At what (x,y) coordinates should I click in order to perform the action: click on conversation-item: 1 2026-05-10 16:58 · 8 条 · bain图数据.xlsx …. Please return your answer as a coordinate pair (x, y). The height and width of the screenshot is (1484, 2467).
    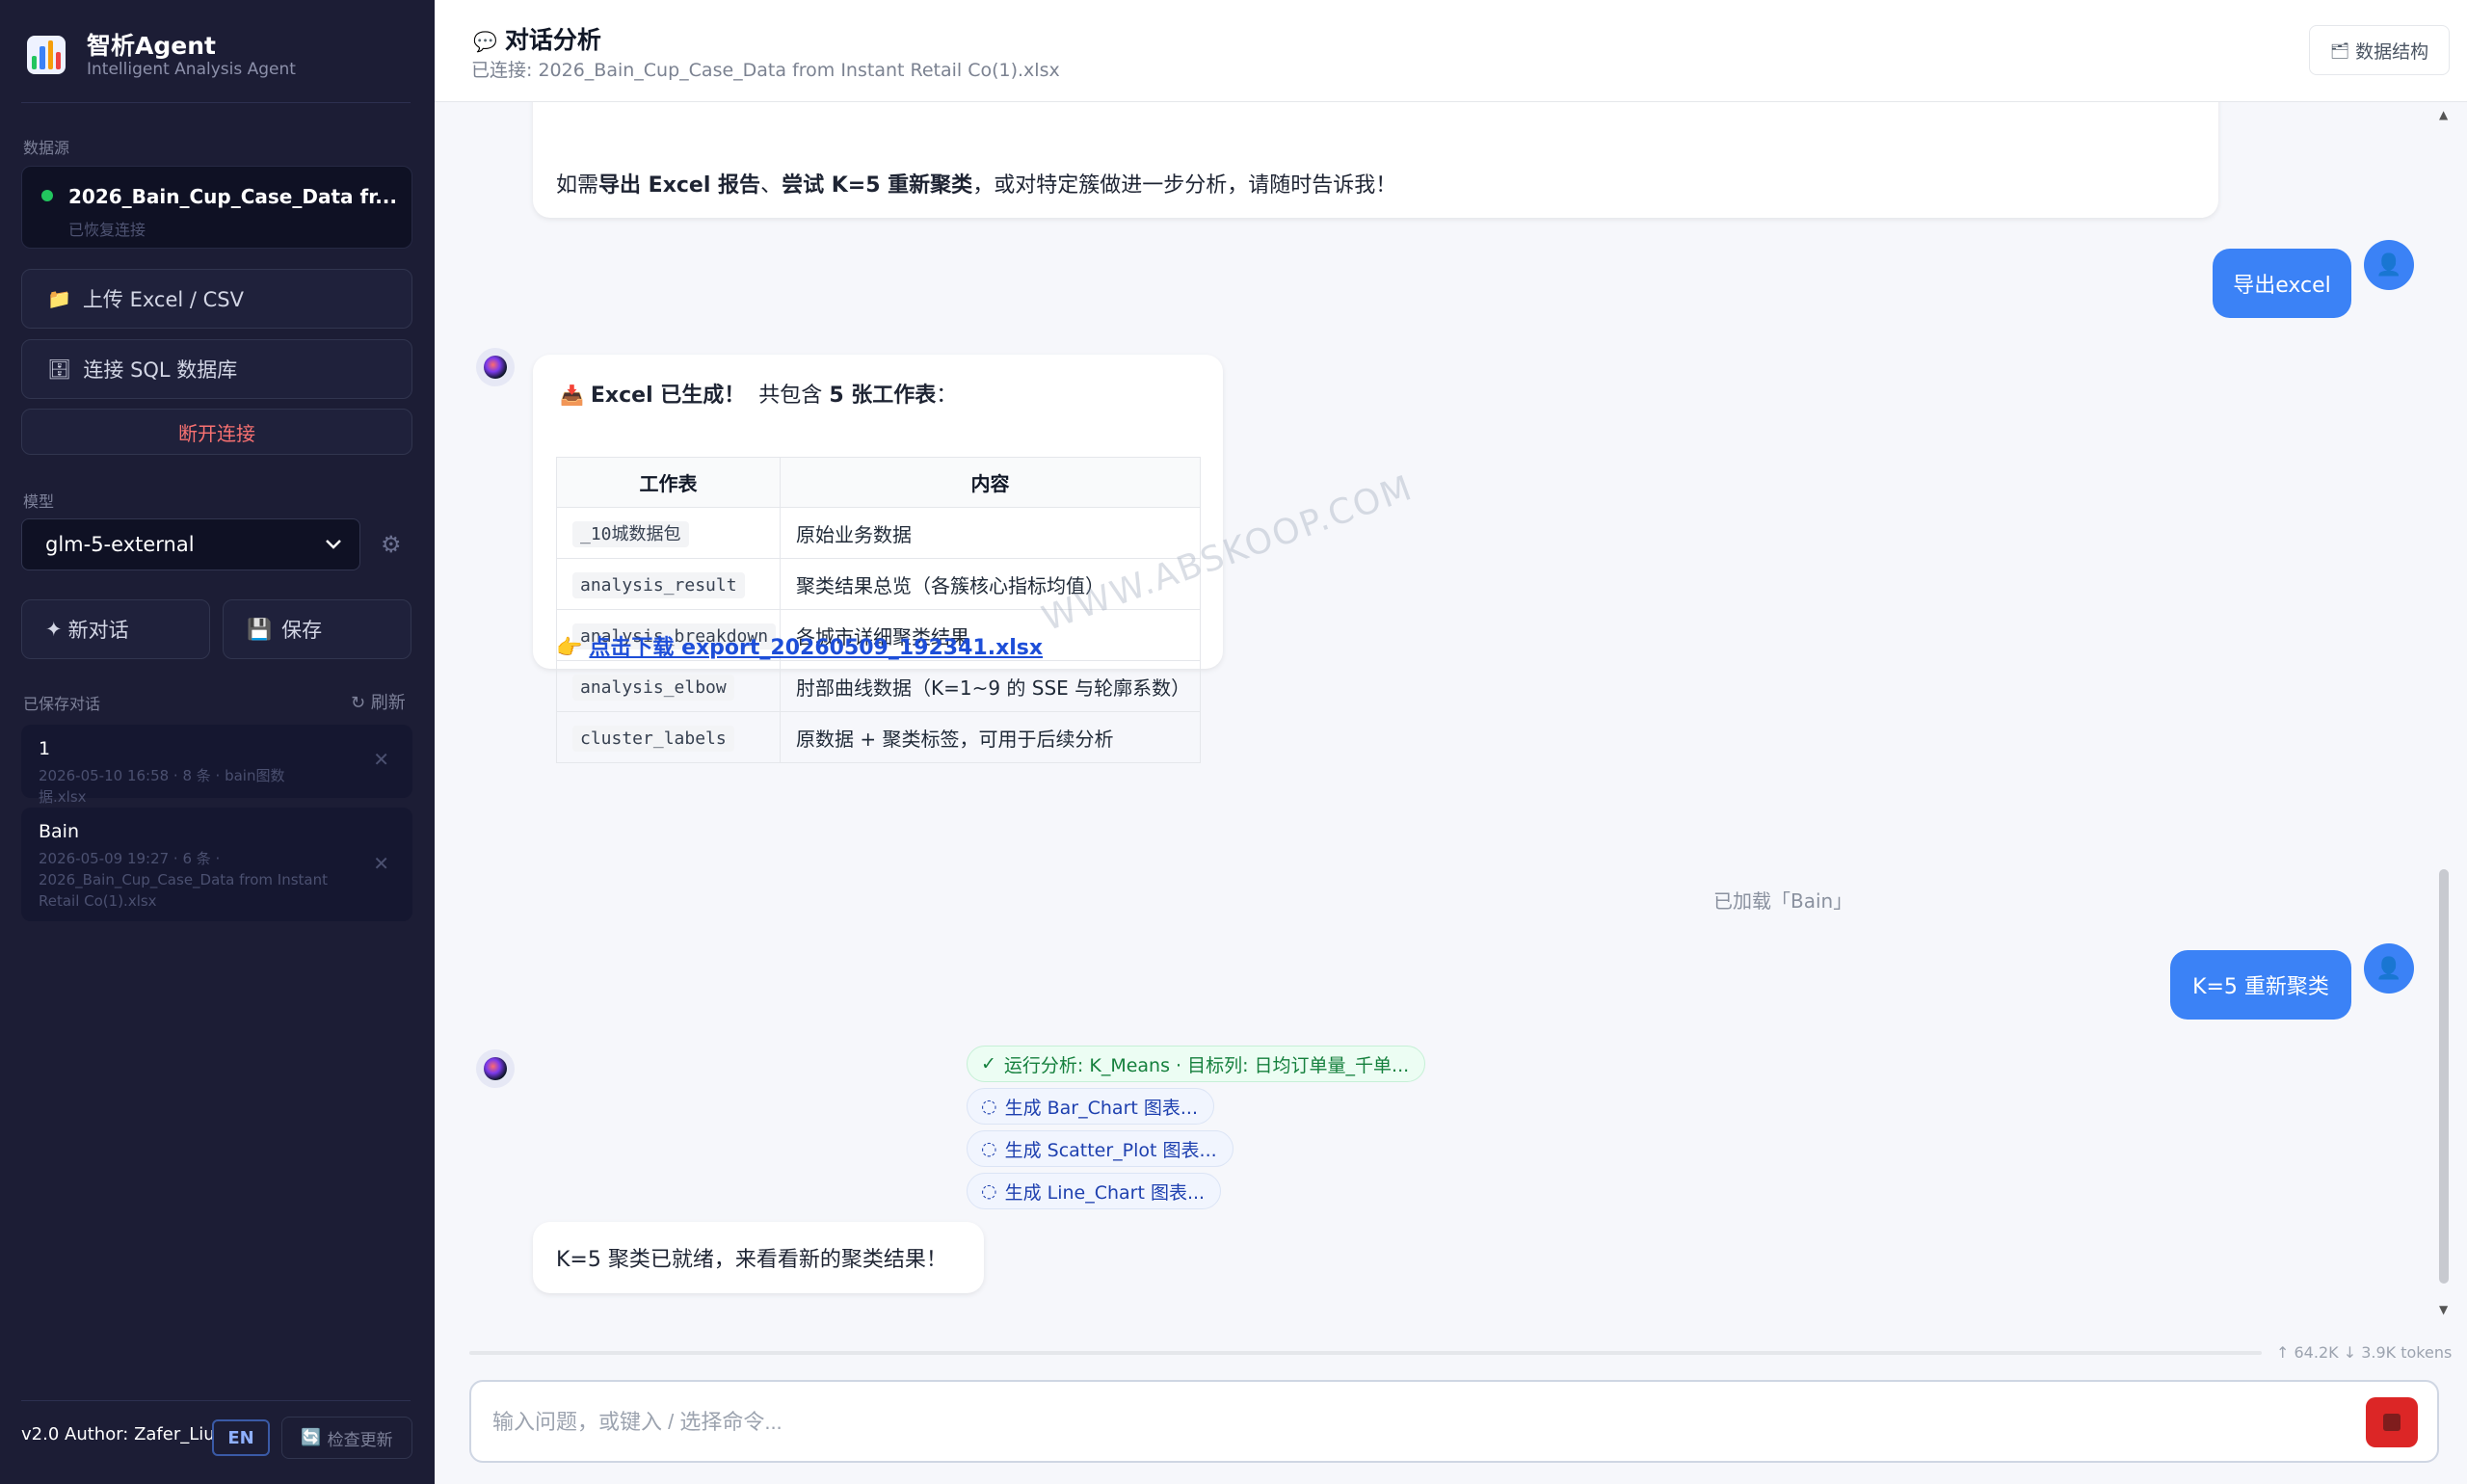
    Looking at the image, I should click on (216, 765).